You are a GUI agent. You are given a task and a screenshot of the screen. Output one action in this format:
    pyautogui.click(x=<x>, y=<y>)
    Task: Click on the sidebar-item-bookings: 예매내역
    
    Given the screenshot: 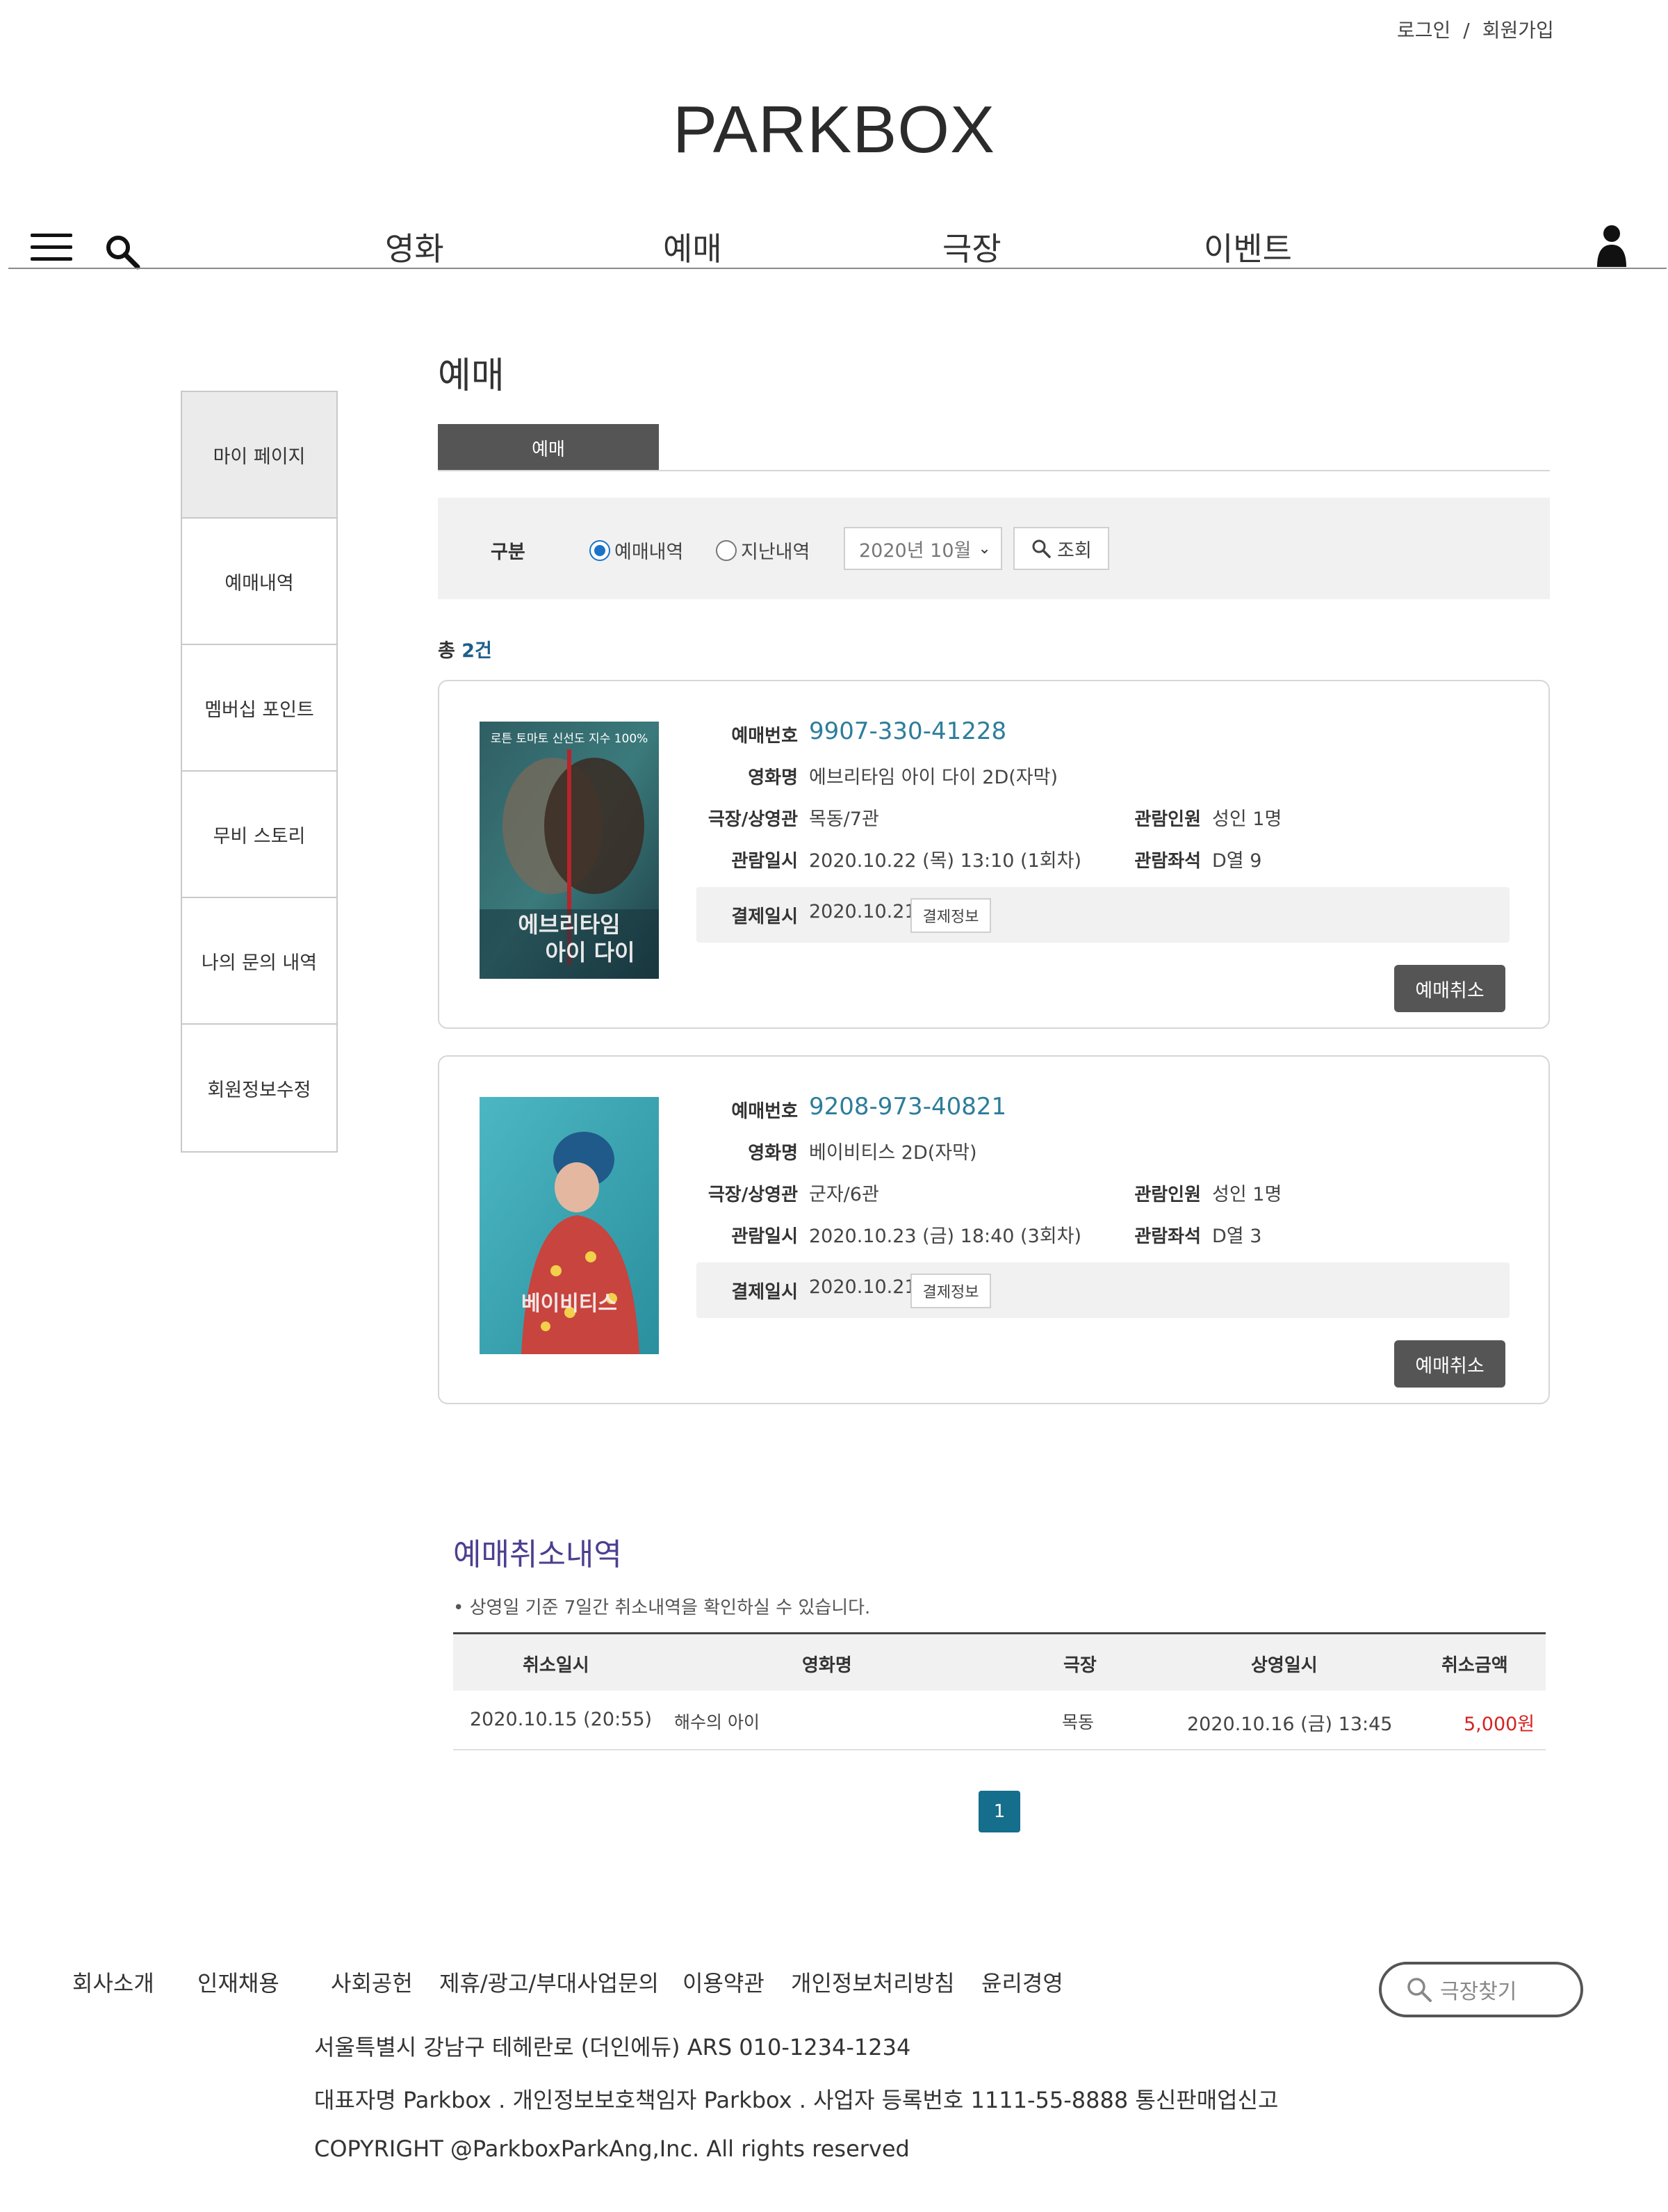 What is the action you would take?
    pyautogui.click(x=259, y=582)
    